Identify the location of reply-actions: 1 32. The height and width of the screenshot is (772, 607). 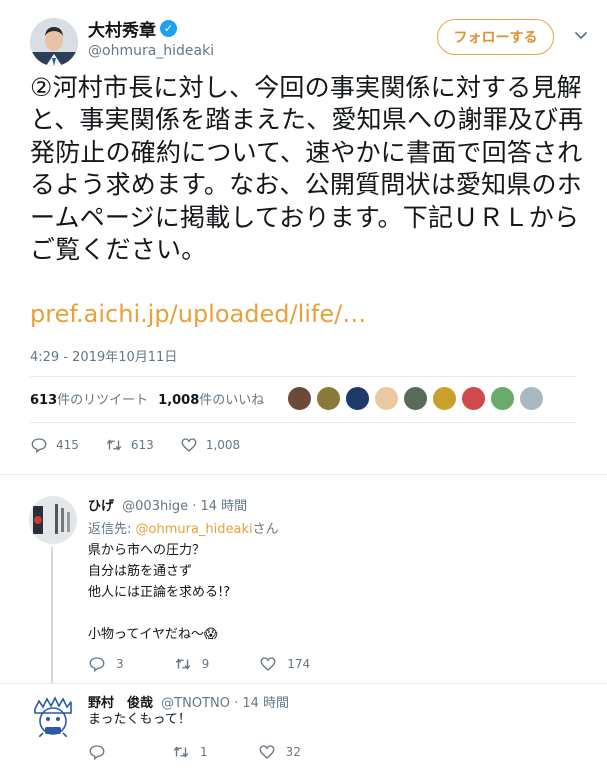
(219, 752).